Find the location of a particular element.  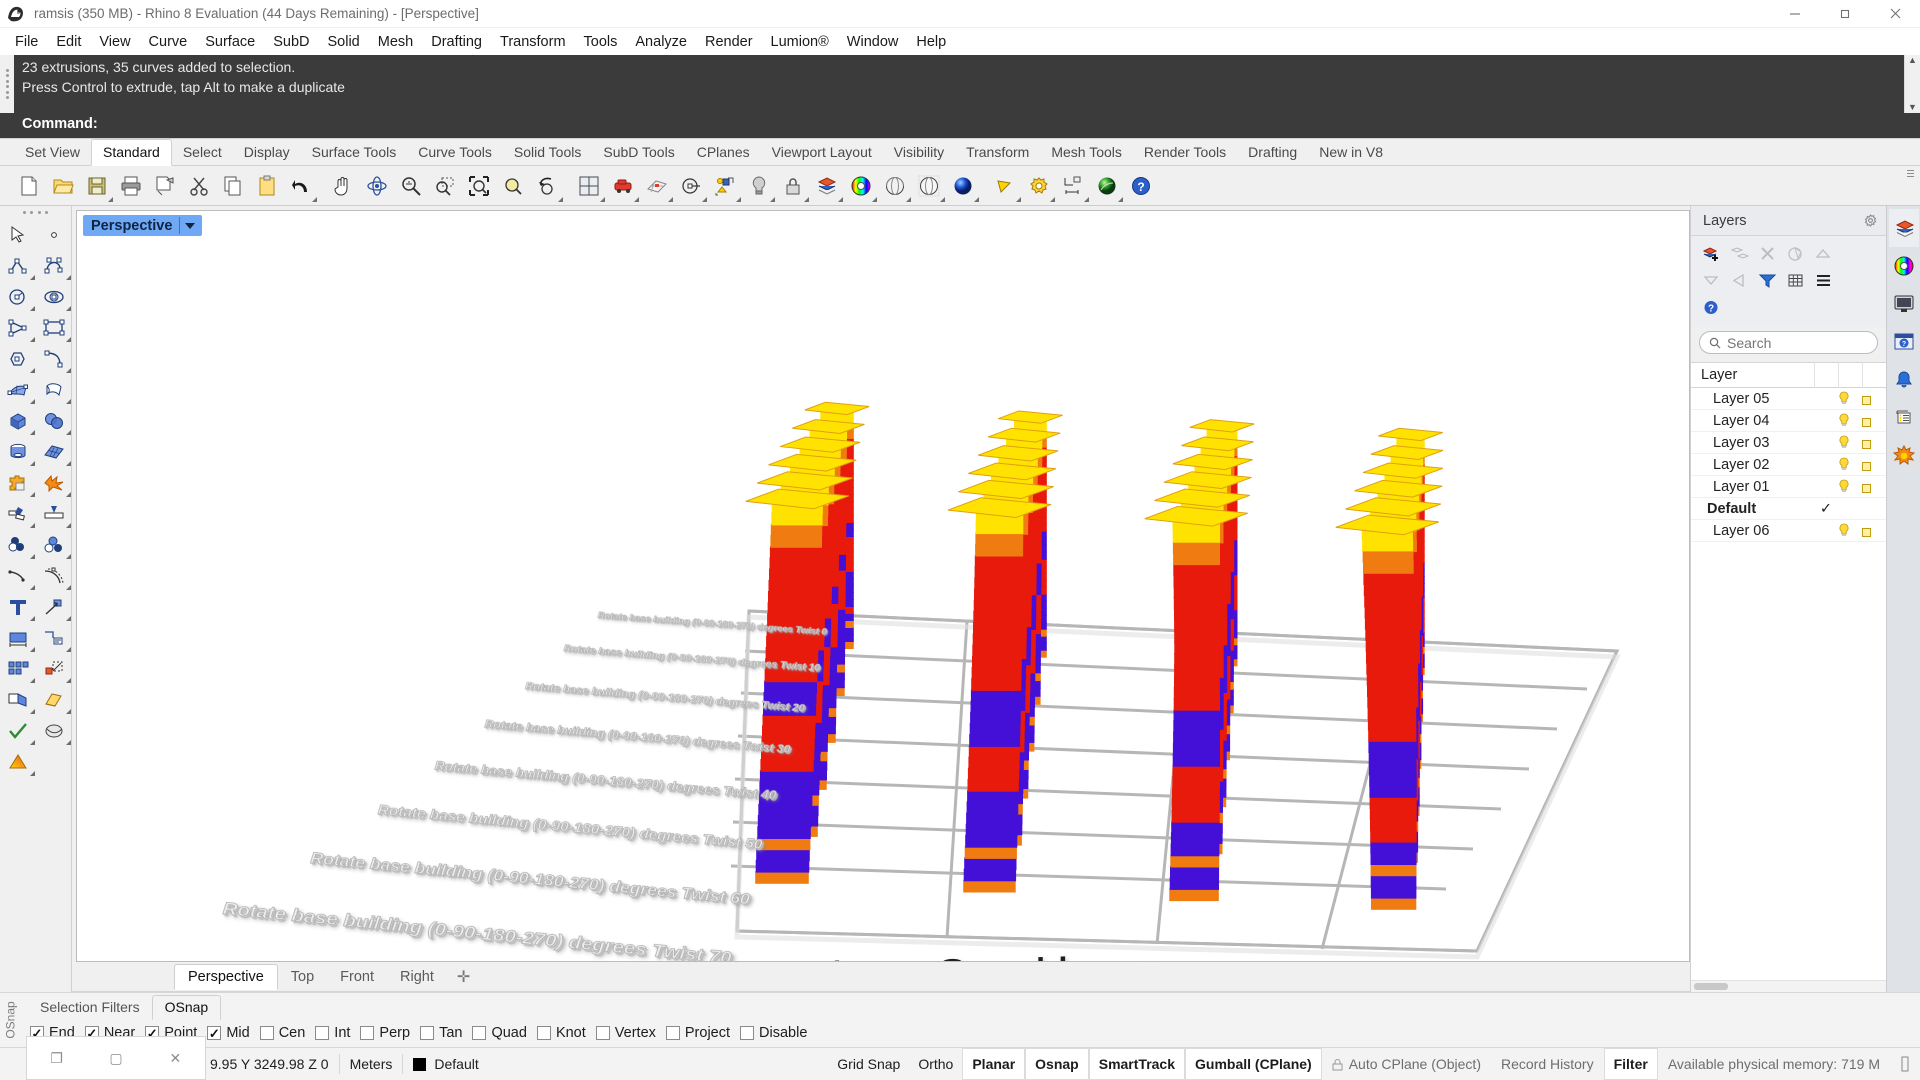

mesh-plane-icon is located at coordinates (54, 451).